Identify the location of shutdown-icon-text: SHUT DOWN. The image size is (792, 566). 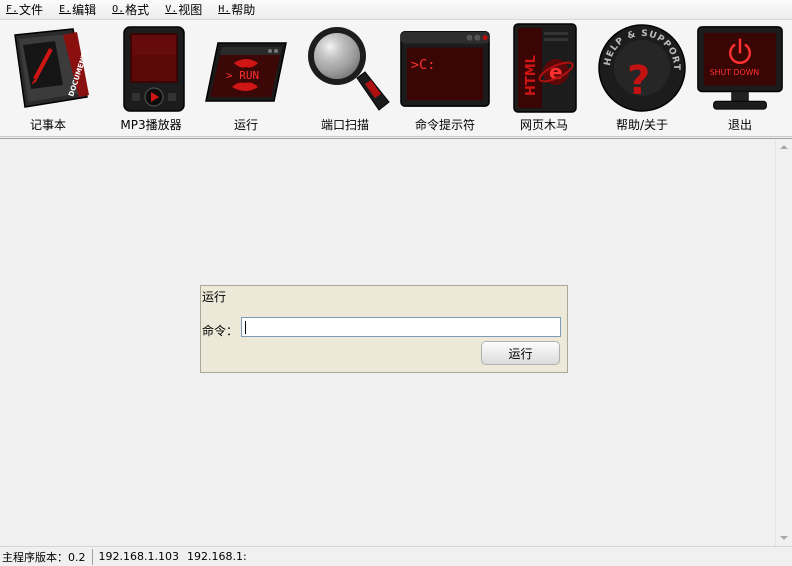
(735, 72).